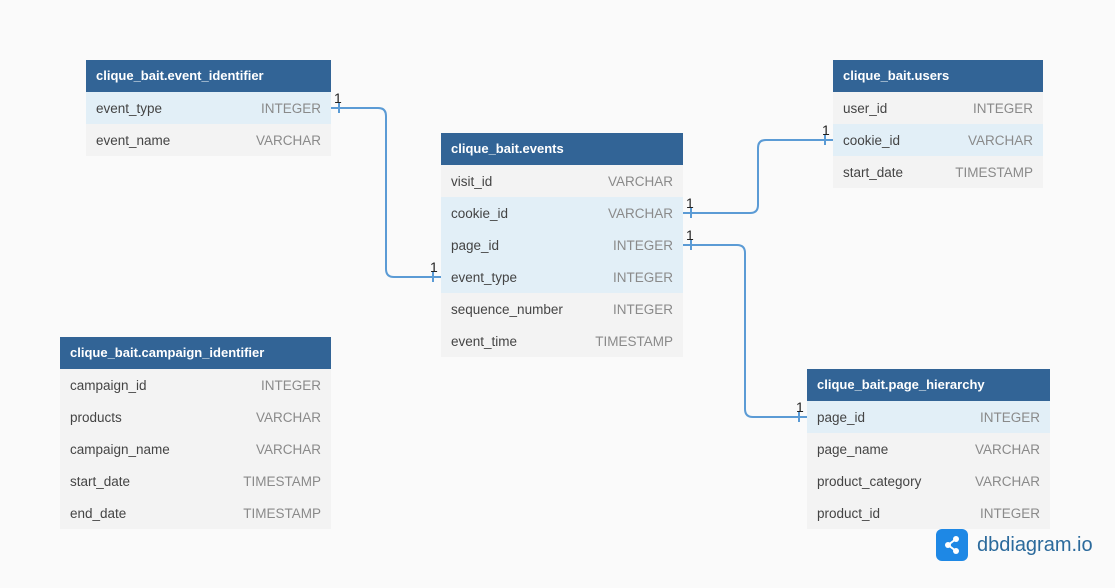 The image size is (1115, 588). Describe the element at coordinates (865, 108) in the screenshot. I see `field-name: user_id` at that location.